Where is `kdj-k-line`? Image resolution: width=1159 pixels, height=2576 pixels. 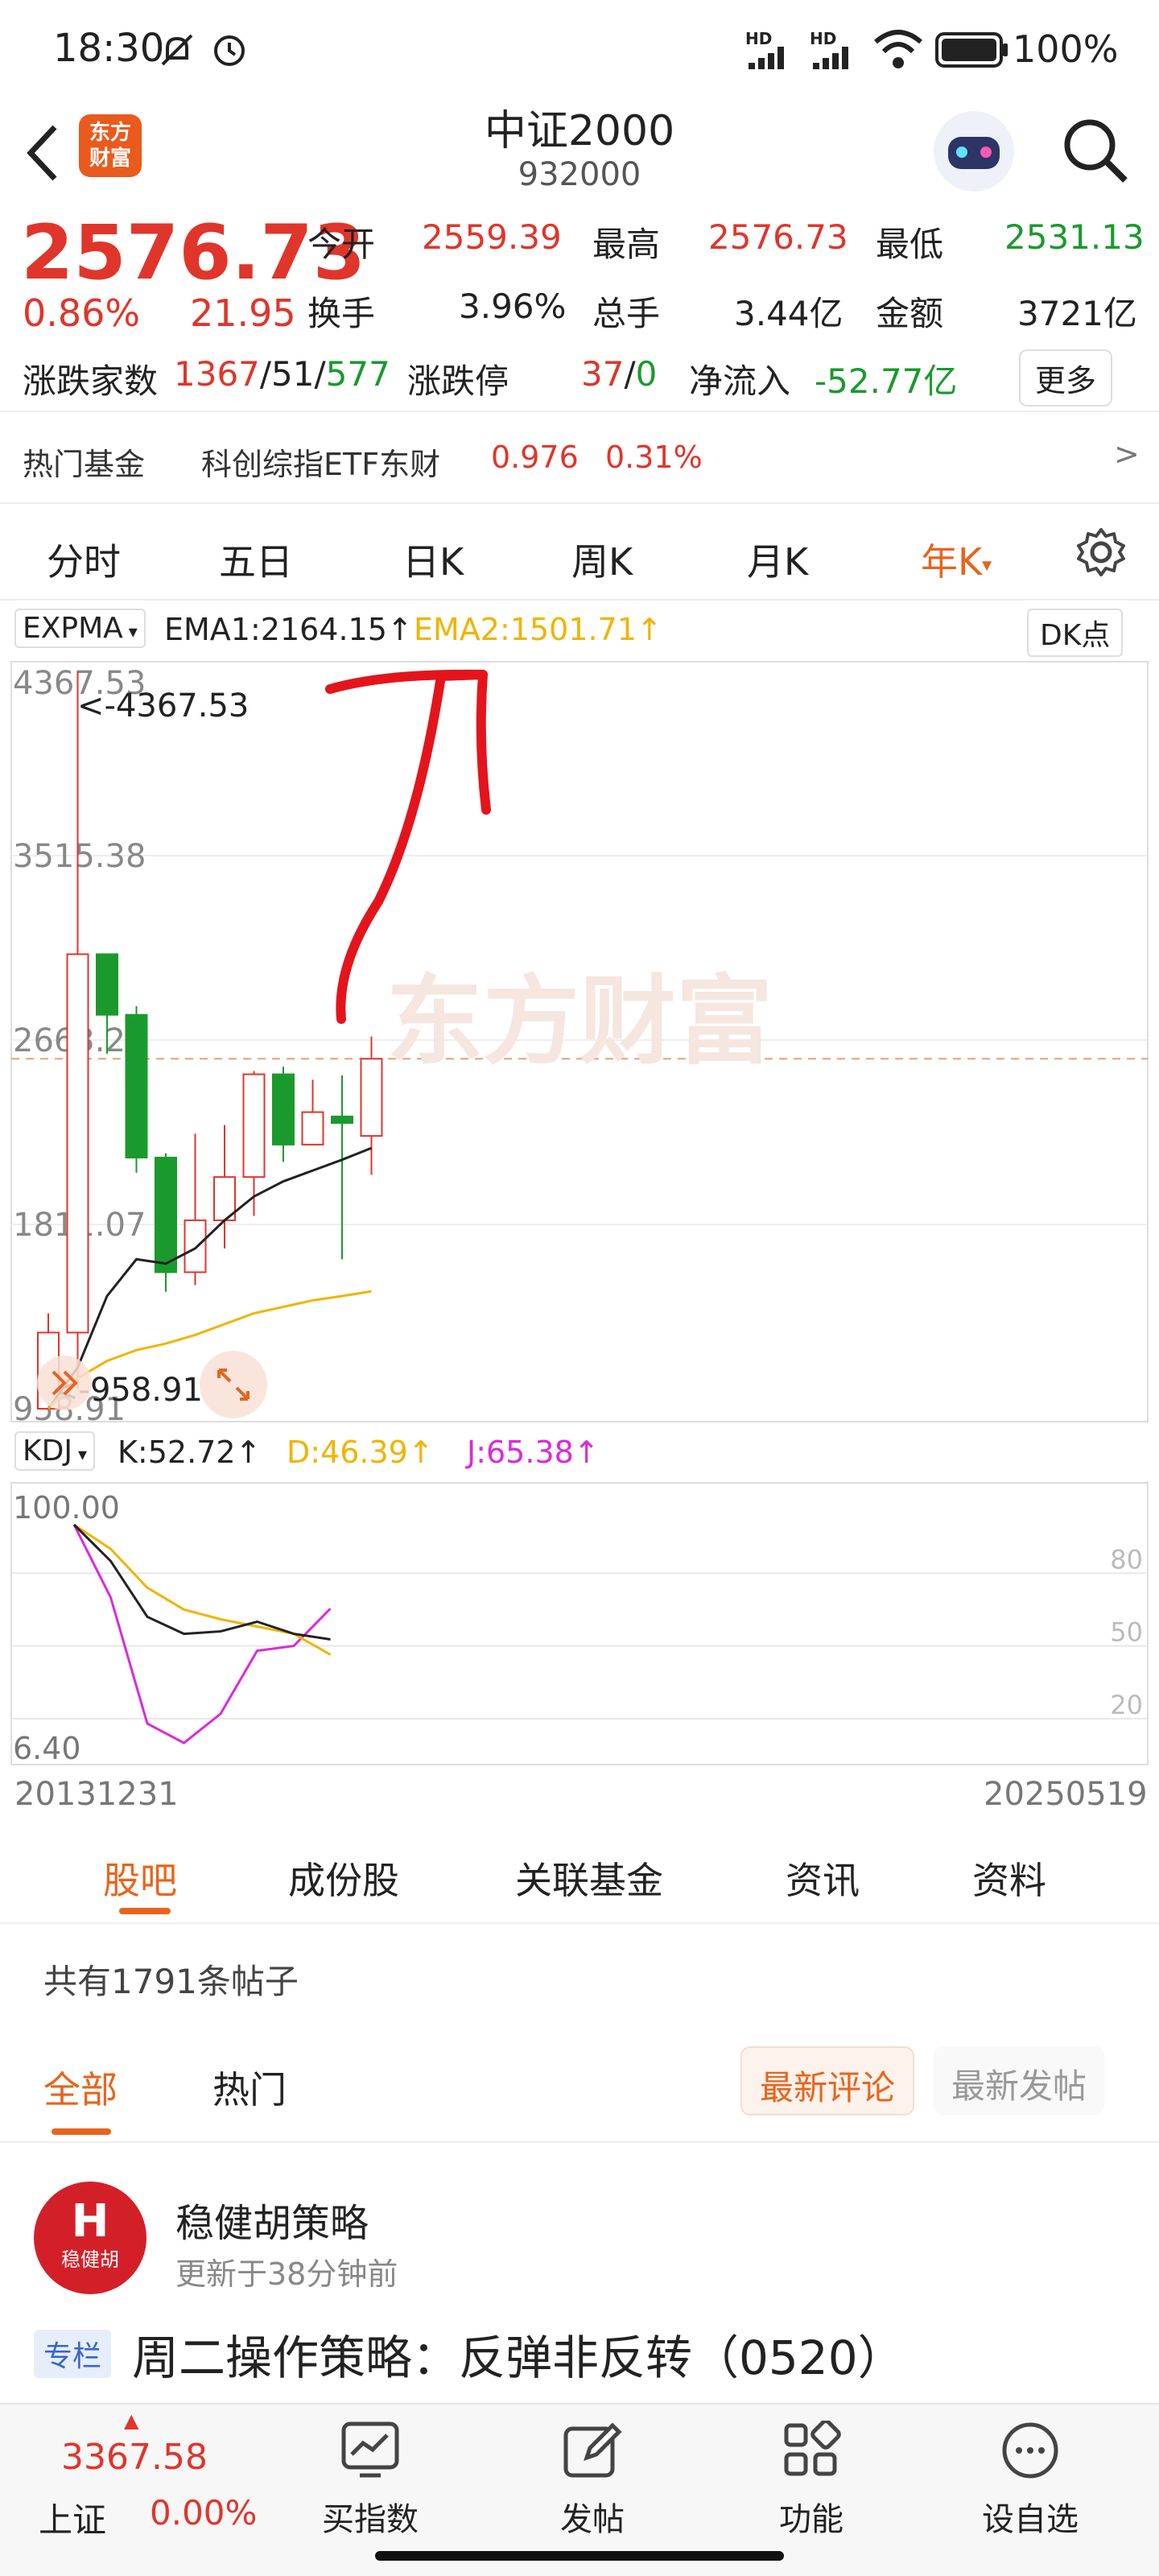 kdj-k-line is located at coordinates (201, 1582).